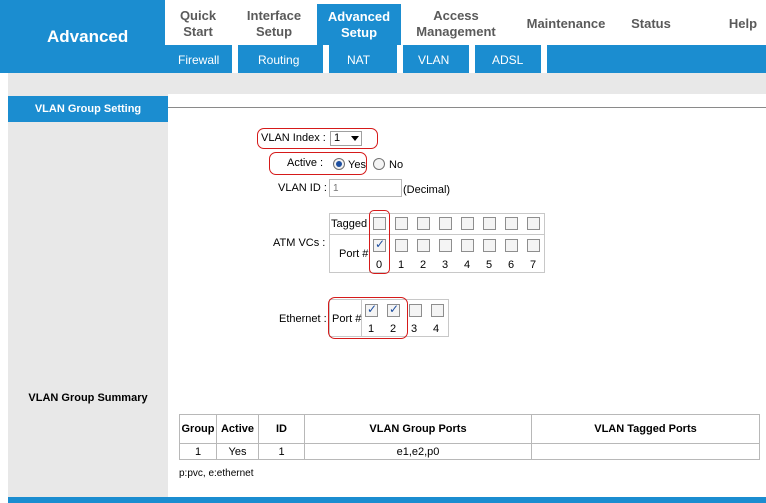 The height and width of the screenshot is (503, 766). I want to click on cell-tagged-ports, so click(645, 451).